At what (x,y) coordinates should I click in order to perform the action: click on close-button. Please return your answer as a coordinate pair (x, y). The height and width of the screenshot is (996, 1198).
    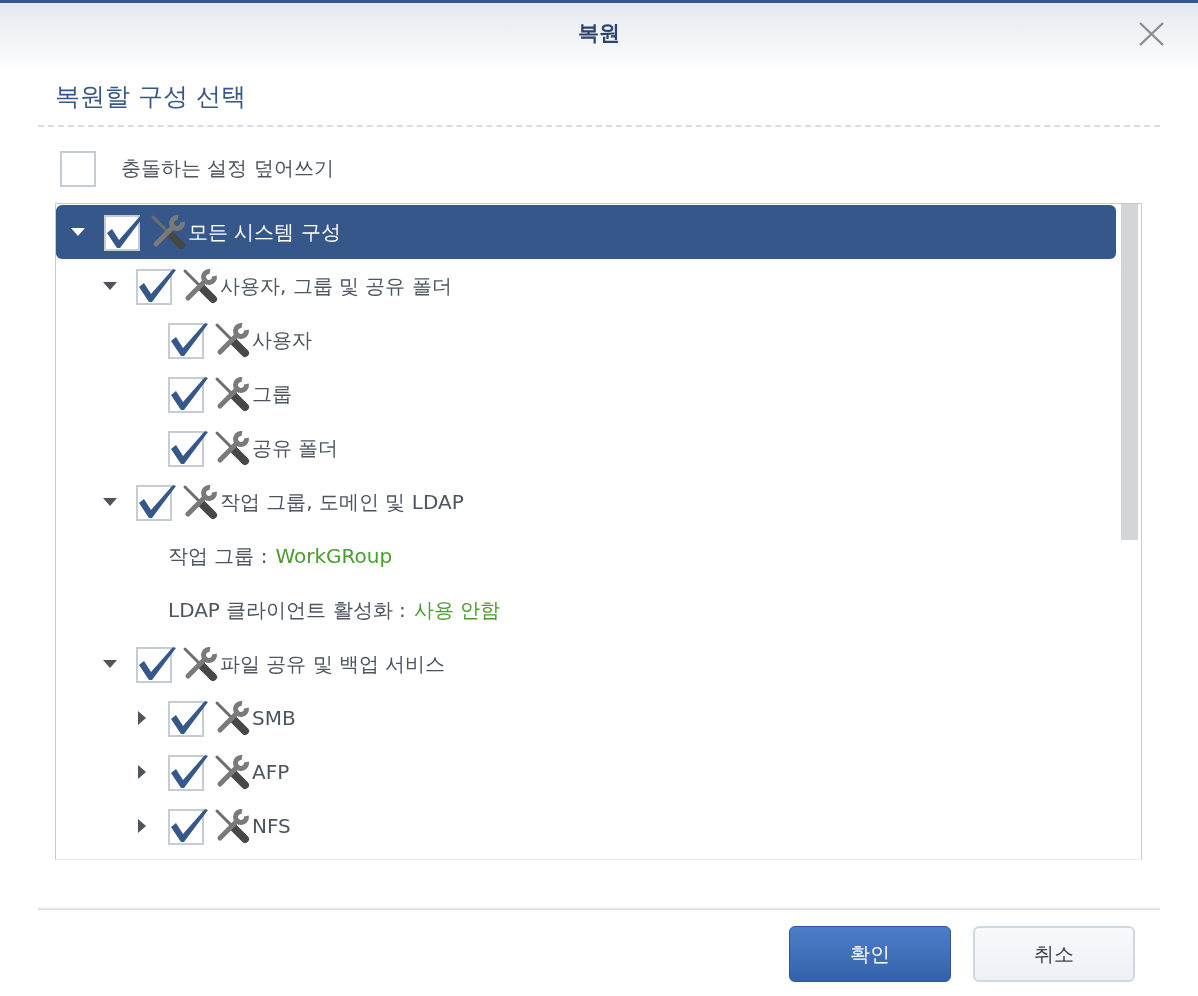
    Looking at the image, I should click on (1151, 34).